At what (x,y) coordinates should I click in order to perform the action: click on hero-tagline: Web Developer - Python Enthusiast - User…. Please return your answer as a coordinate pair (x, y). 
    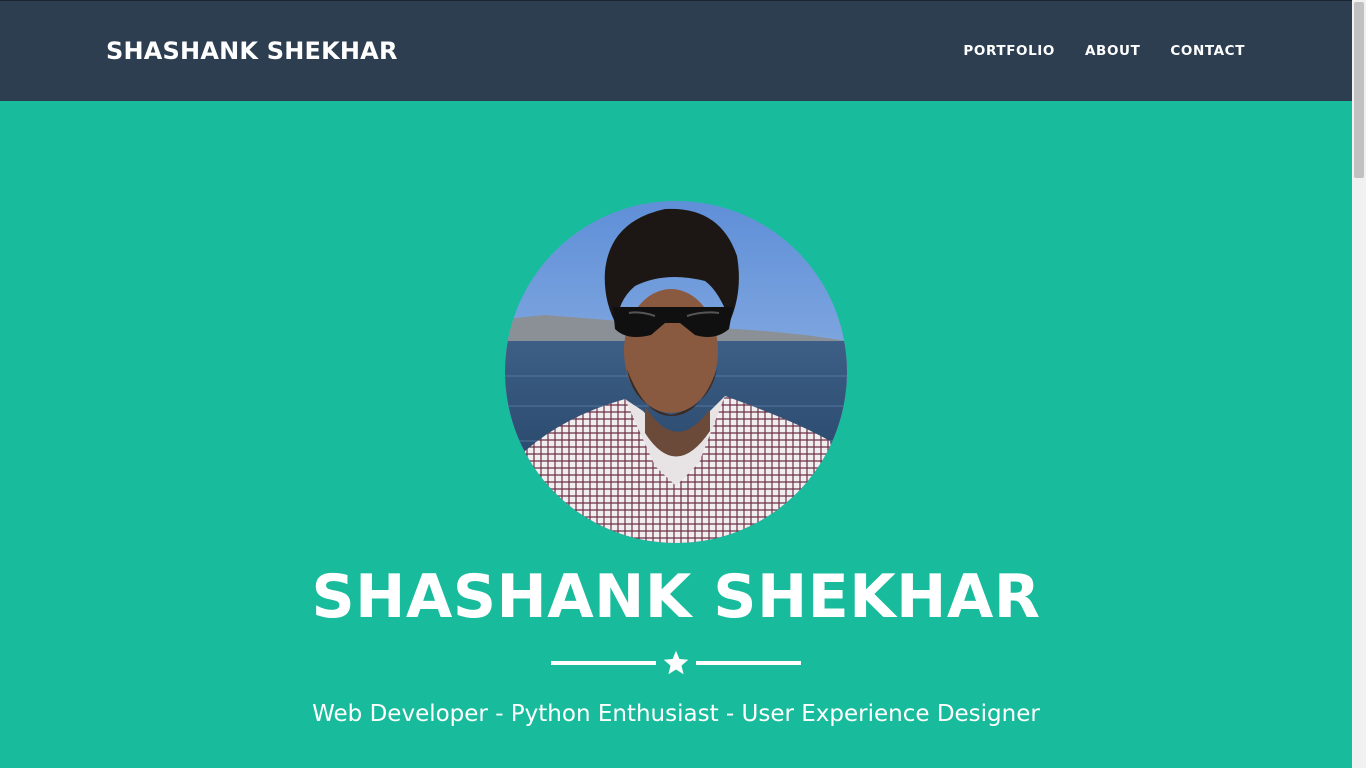
    Looking at the image, I should click on (676, 714).